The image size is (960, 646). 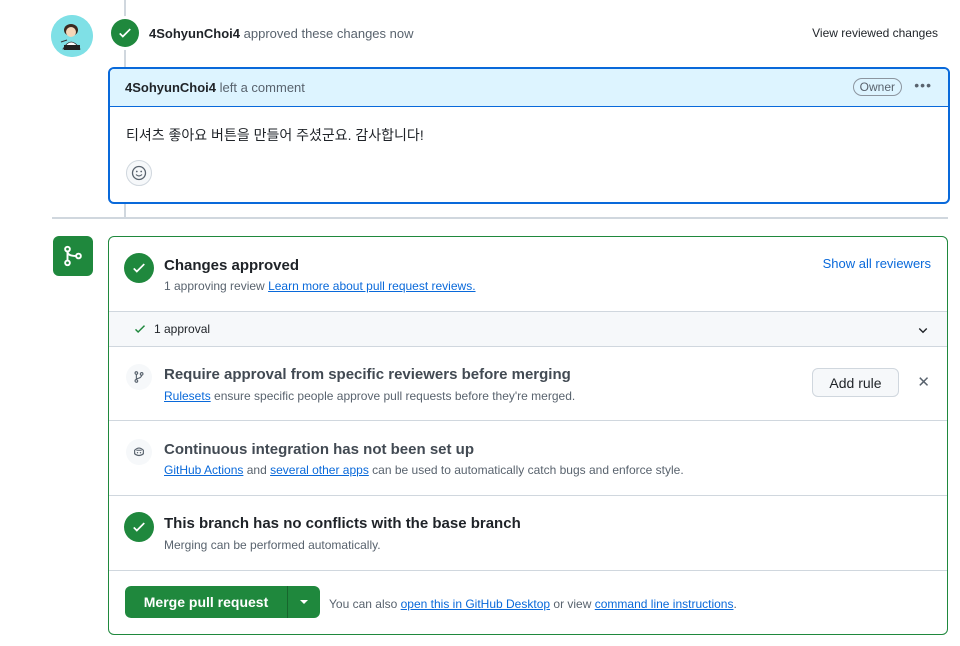 I want to click on no-conflicts-badge, so click(x=139, y=527).